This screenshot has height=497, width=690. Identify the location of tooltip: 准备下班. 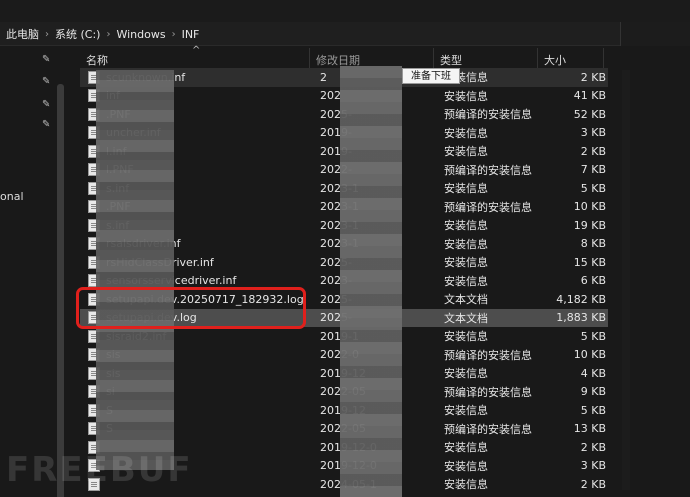
(431, 76).